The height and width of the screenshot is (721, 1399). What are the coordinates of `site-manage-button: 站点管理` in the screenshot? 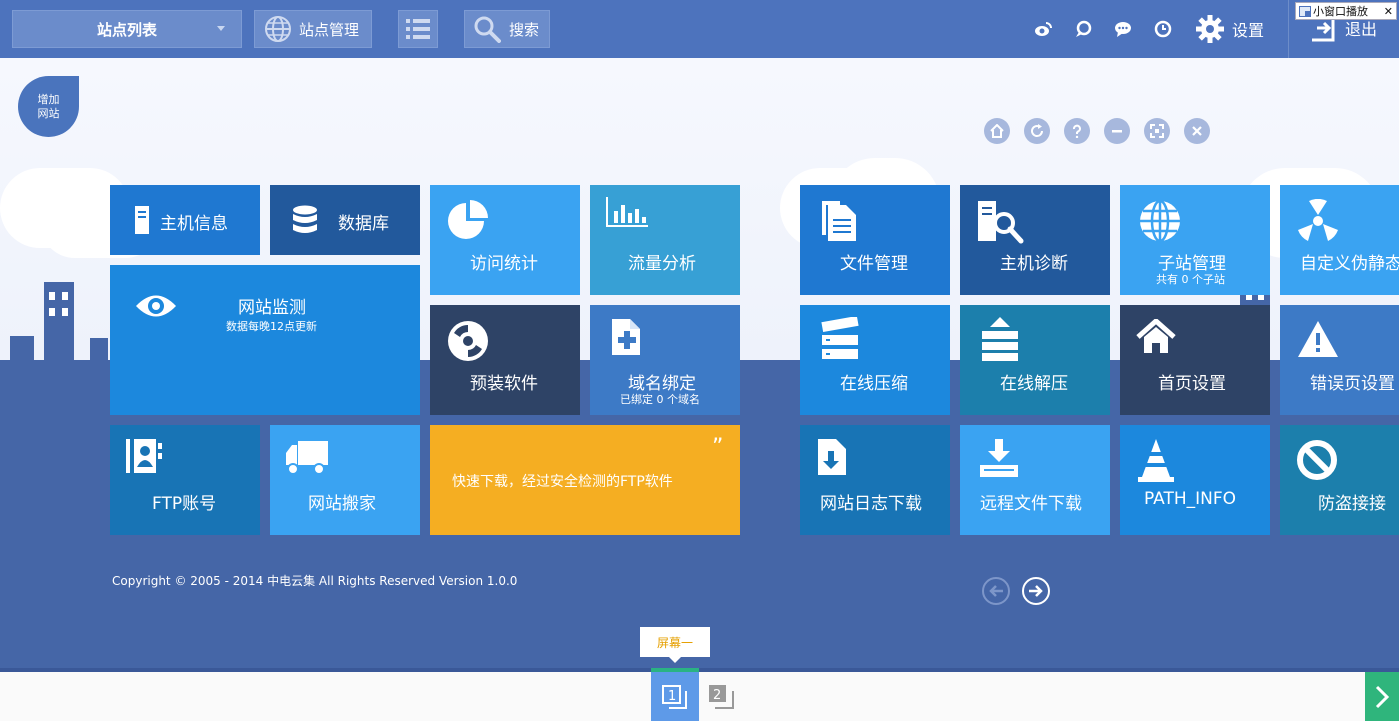 It's located at (313, 29).